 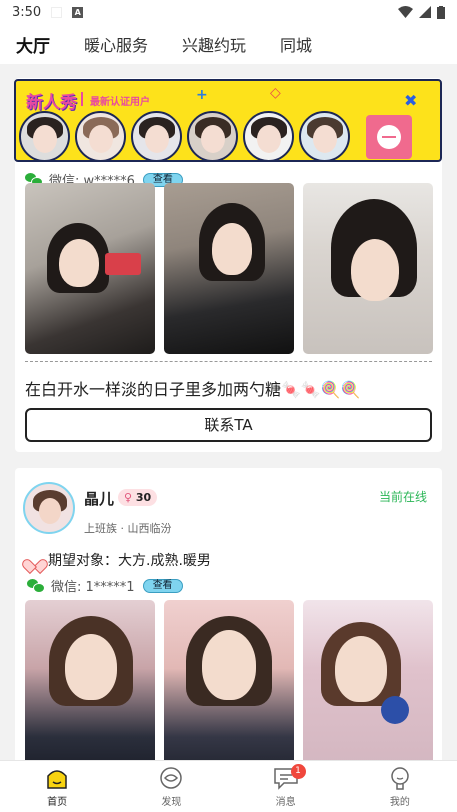 What do you see at coordinates (162, 585) in the screenshot?
I see `view-wechat-button: 查看` at bounding box center [162, 585].